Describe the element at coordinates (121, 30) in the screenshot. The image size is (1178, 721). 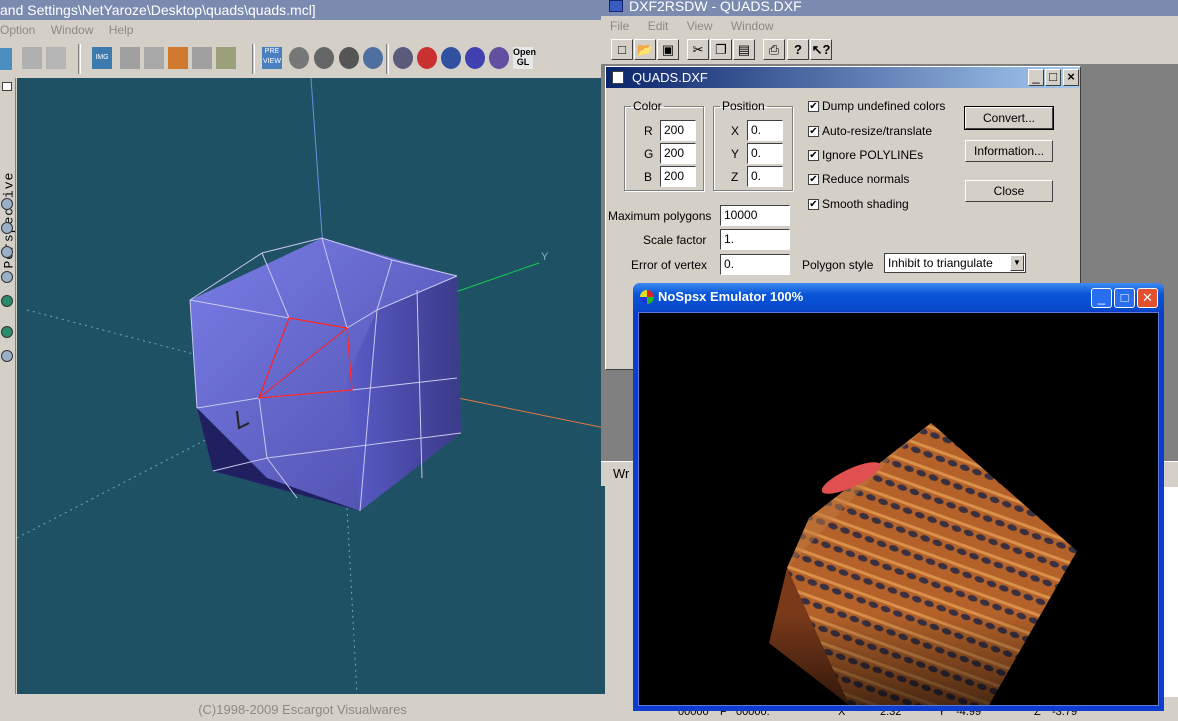
I see `menu-help: Help` at that location.